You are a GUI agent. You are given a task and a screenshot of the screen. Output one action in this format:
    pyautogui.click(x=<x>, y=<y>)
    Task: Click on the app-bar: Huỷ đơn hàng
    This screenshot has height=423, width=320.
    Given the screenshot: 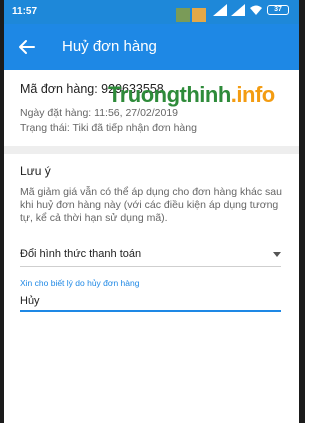 What is the action you would take?
    pyautogui.click(x=151, y=47)
    